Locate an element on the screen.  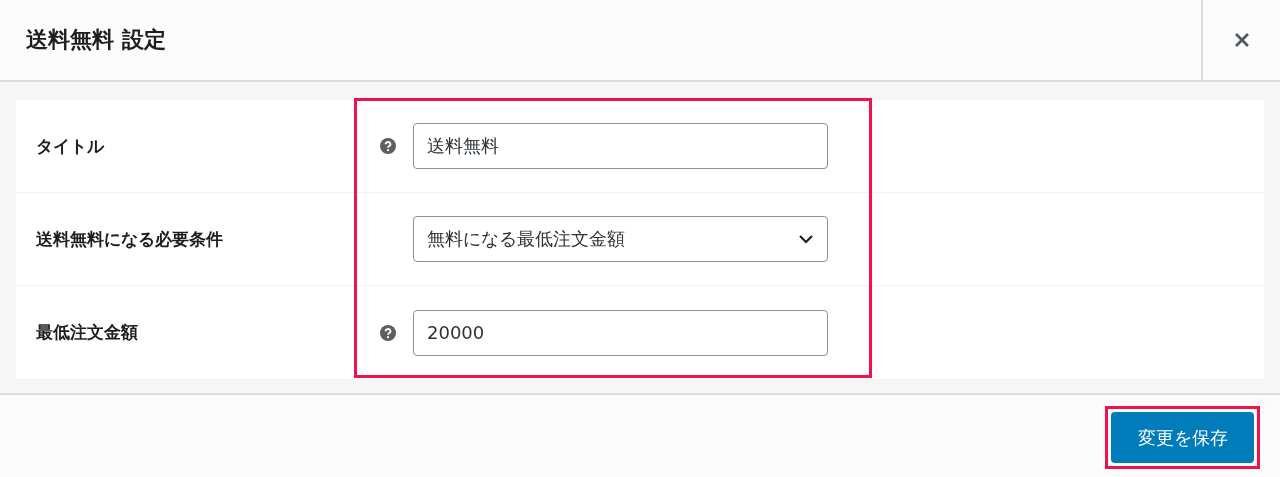
save-button: 変更を保存 is located at coordinates (1182, 437).